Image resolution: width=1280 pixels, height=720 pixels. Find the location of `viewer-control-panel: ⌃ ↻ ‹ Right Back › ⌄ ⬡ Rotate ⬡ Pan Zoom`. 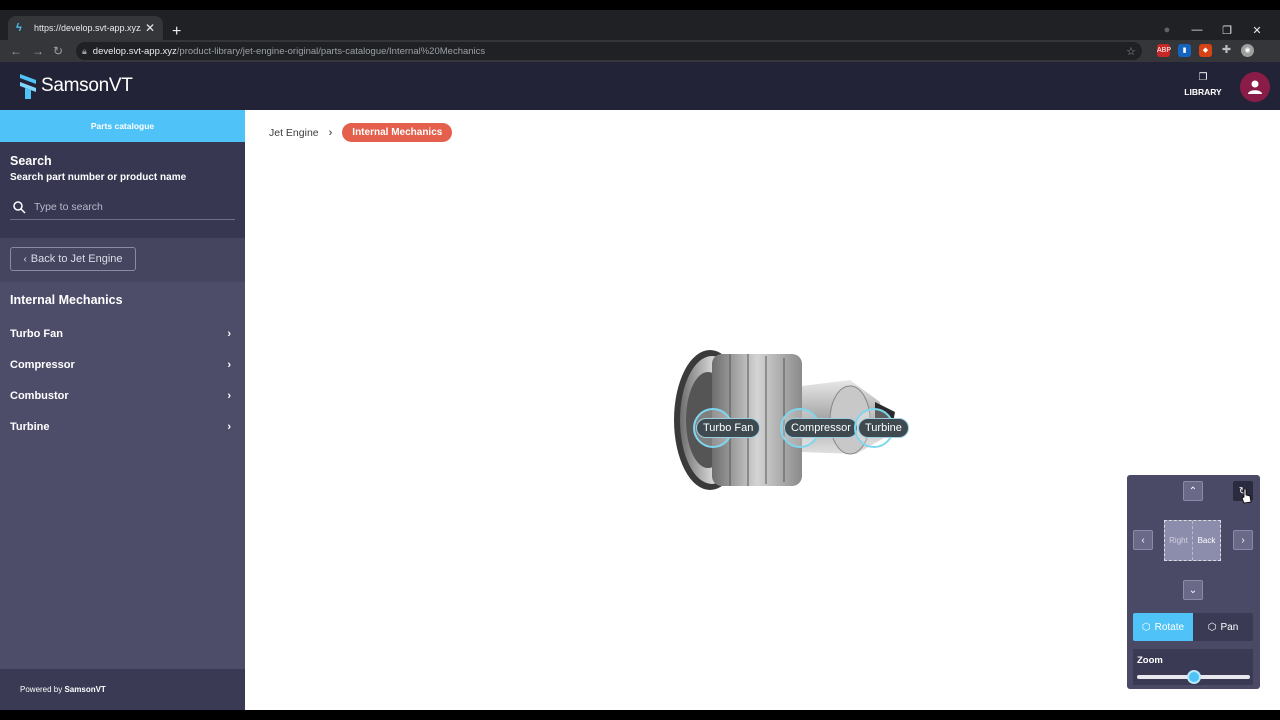

viewer-control-panel: ⌃ ↻ ‹ Right Back › ⌄ ⬡ Rotate ⬡ Pan Zoom is located at coordinates (1193, 582).